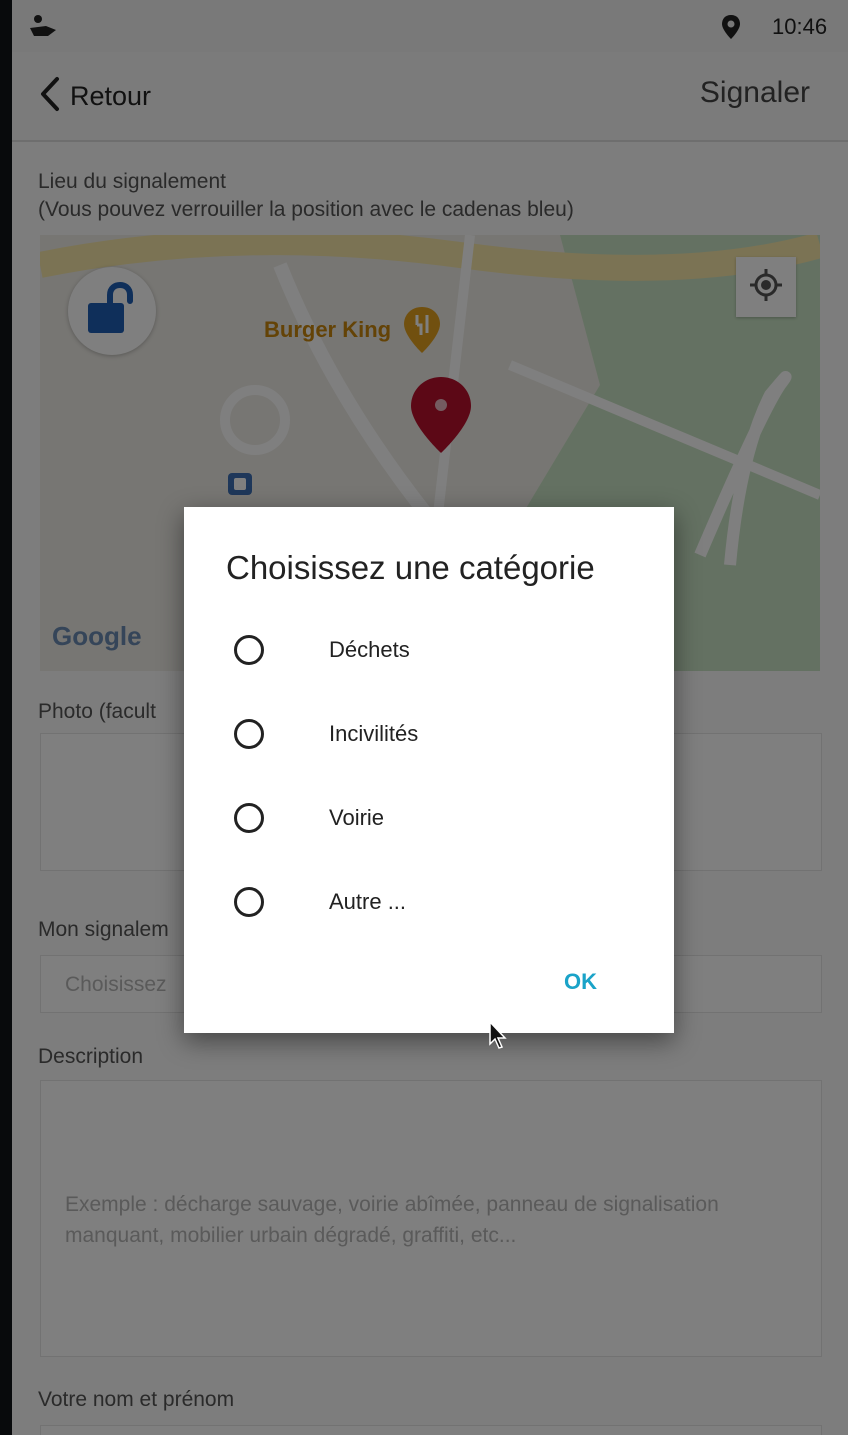 This screenshot has height=1435, width=848. I want to click on category-option-dechets: Déchets, so click(434, 650).